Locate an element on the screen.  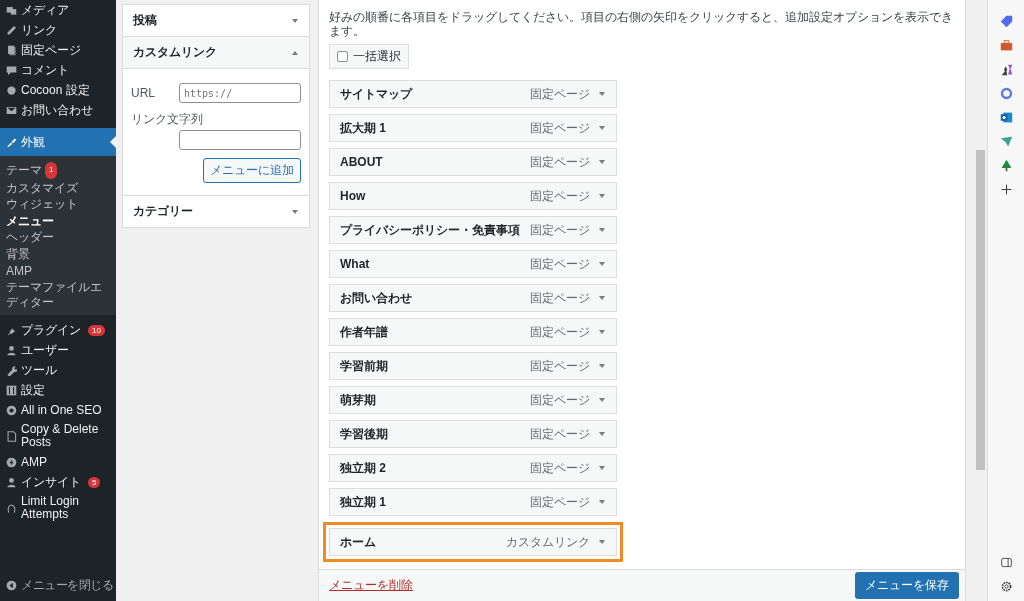
menu-item: 拡大期 1 固定ページ is located at coordinates (473, 128).